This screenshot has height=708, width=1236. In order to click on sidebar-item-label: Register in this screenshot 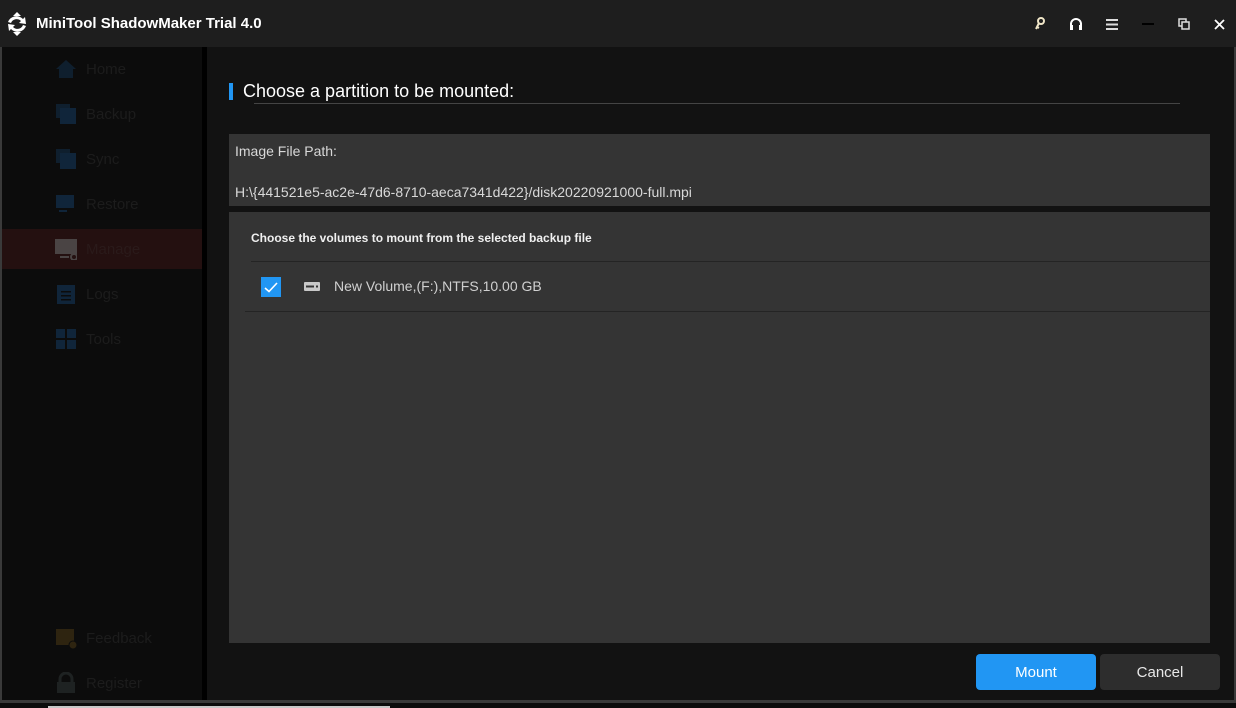, I will do `click(114, 683)`.